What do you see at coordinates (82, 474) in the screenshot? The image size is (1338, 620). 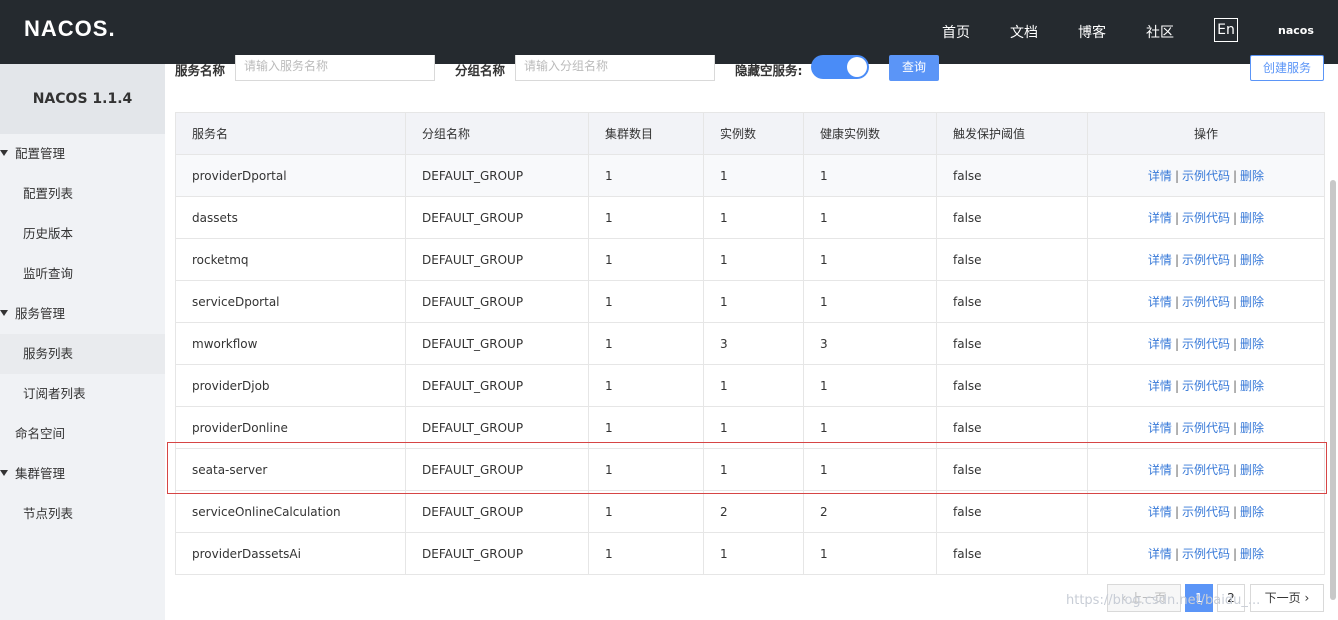 I see `sidebar-item-cluster-management: 集群管理` at bounding box center [82, 474].